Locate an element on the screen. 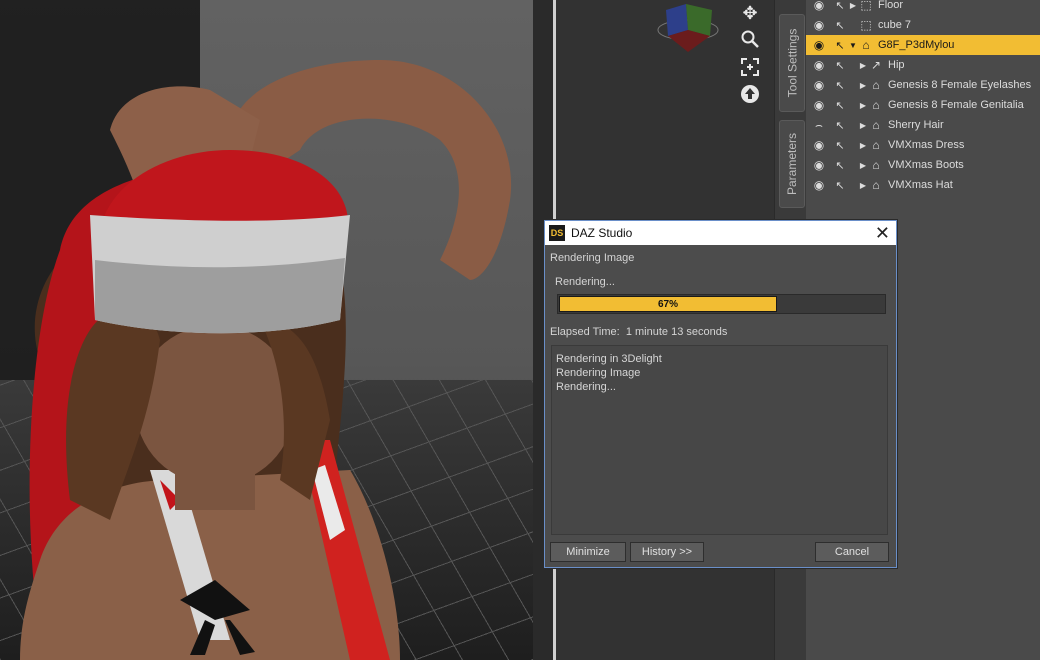 The image size is (1040, 660). dialog-heading: Rendering Image is located at coordinates (592, 258).